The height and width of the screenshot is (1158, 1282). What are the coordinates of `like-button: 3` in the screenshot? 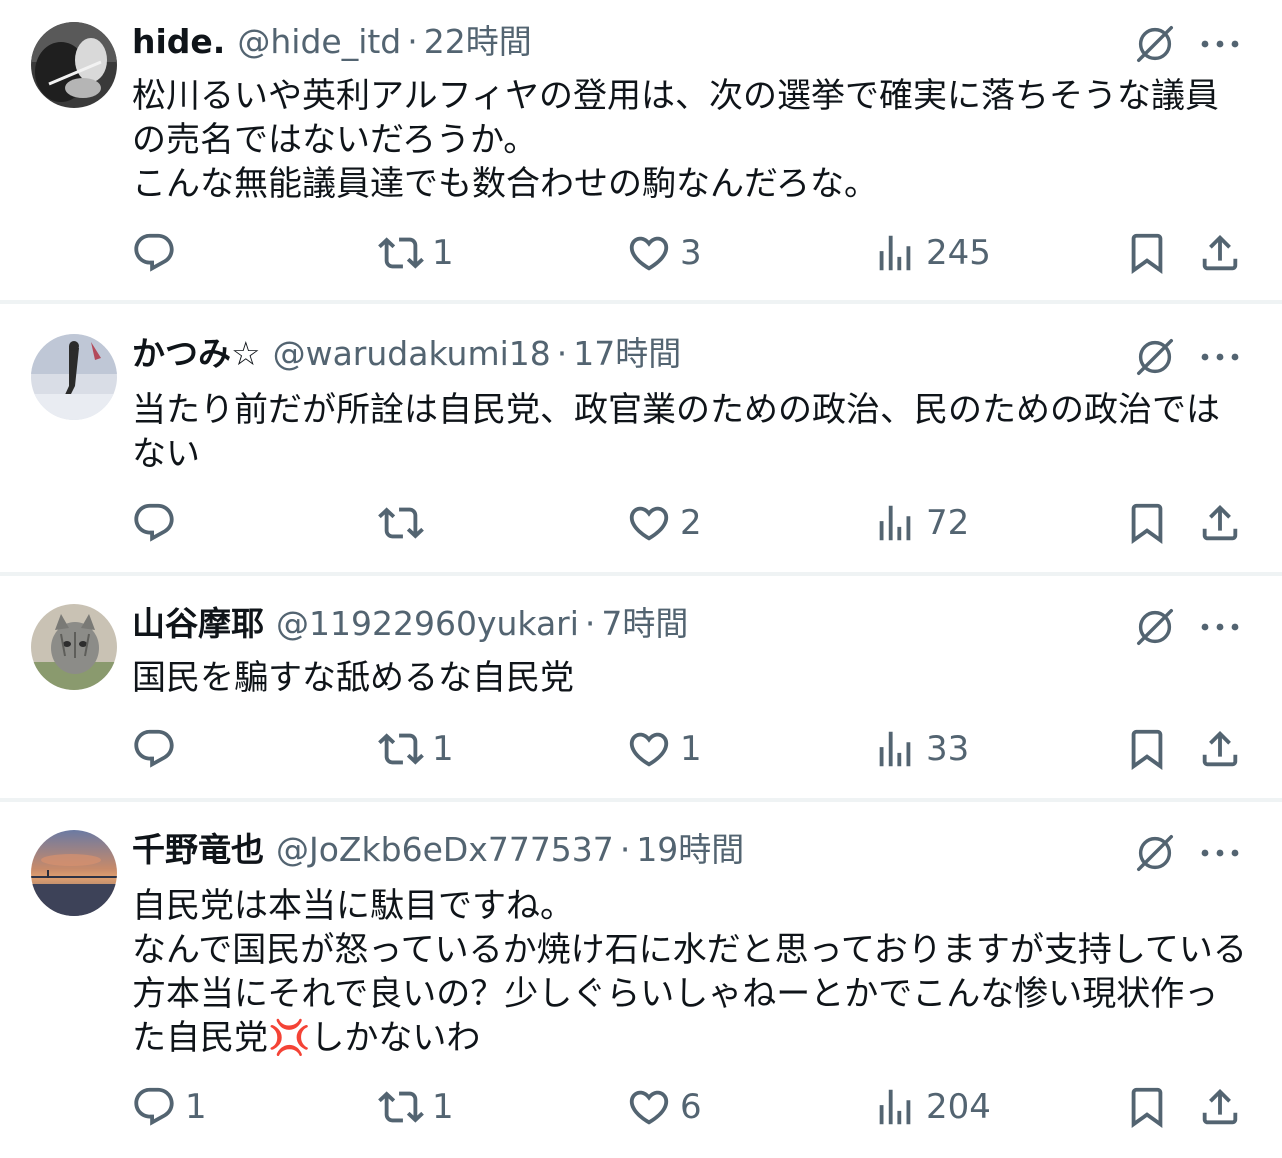 It's located at (664, 253).